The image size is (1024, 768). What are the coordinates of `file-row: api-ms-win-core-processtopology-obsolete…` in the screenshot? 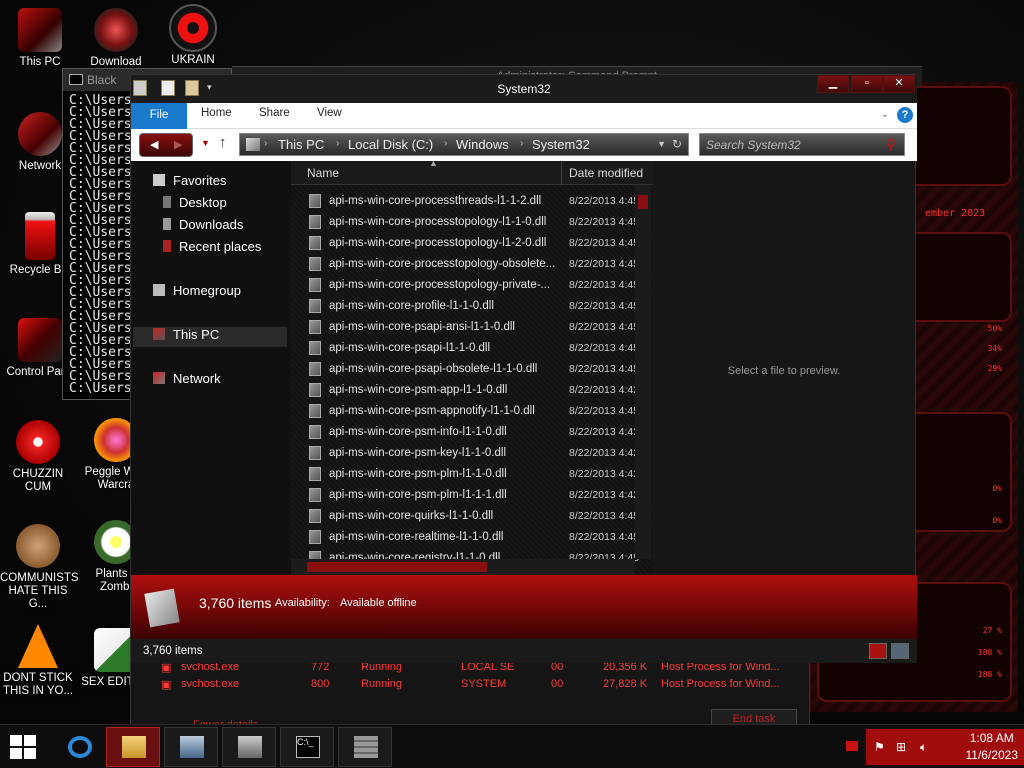 It's located at (474, 264).